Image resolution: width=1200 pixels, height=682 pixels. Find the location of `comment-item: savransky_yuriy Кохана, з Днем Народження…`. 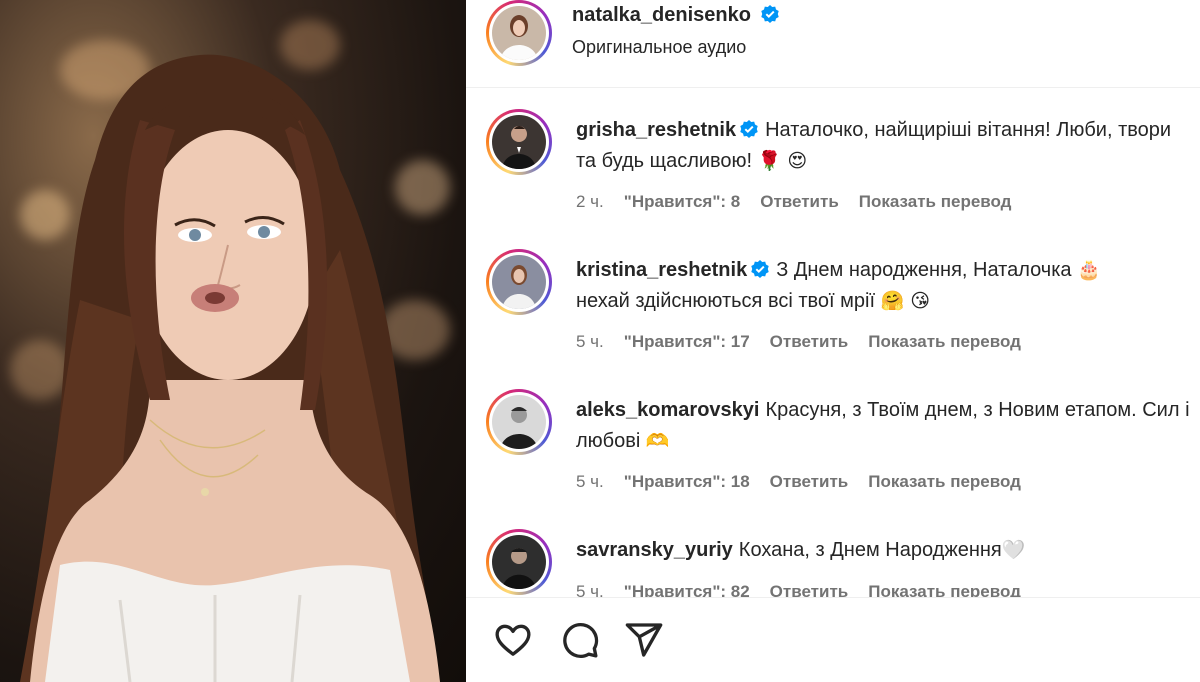

comment-item: savransky_yuriy Кохана, з Днем Народження… is located at coordinates (833, 553).